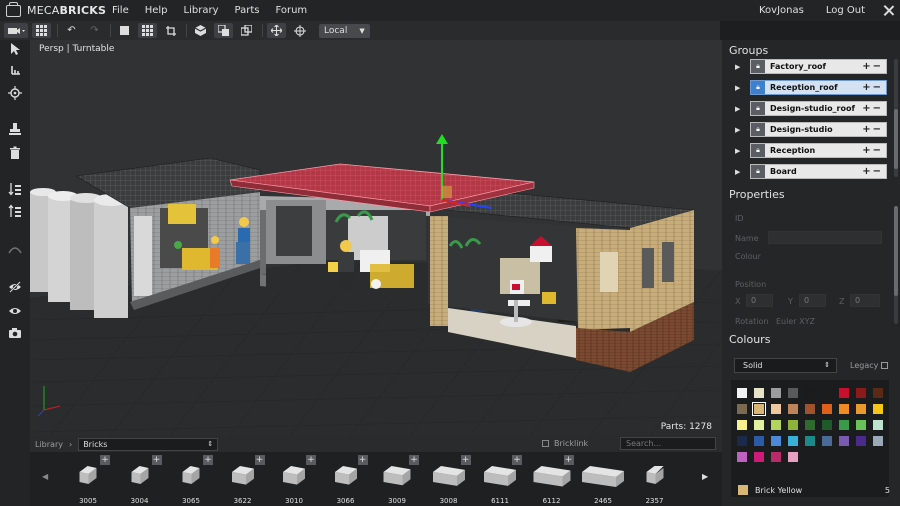 This screenshot has width=900, height=506. What do you see at coordinates (818, 87) in the screenshot?
I see `group-item: 🔒︎ Reception_roof +−` at bounding box center [818, 87].